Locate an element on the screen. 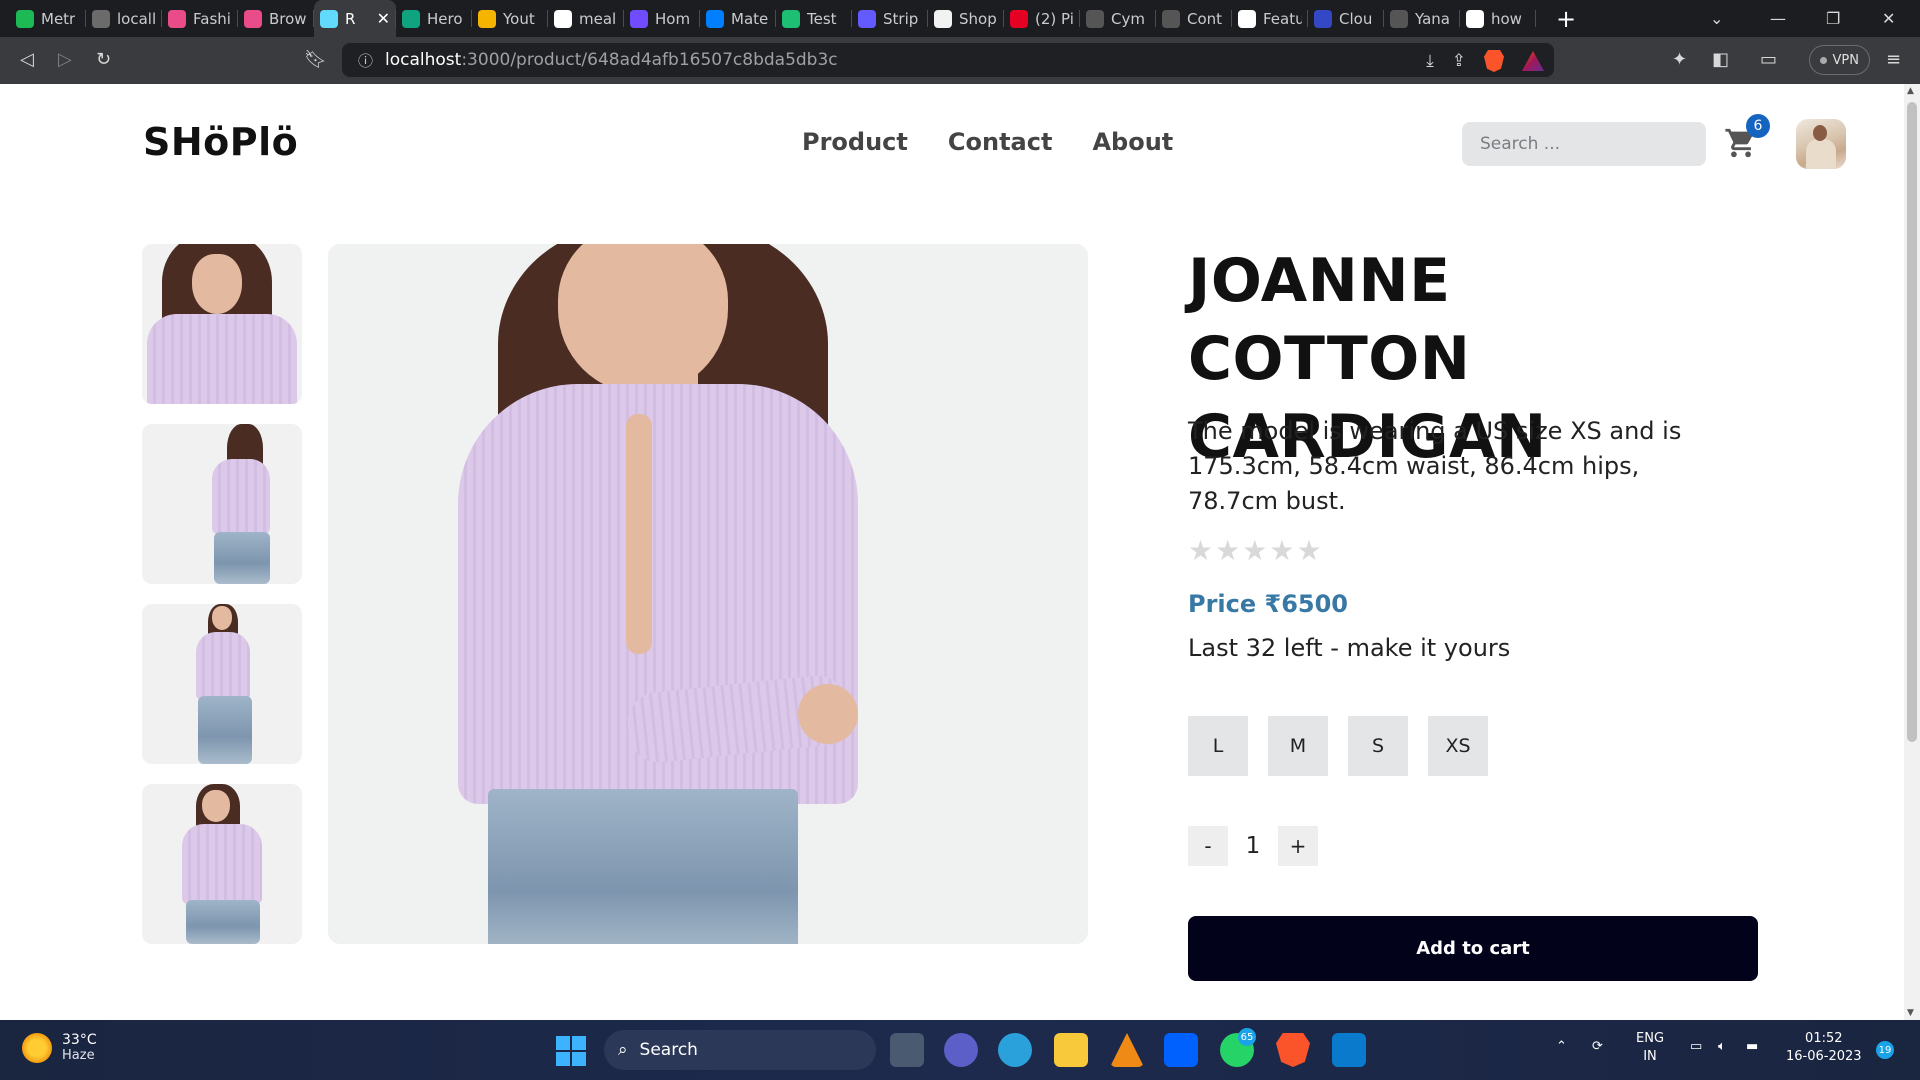  browser-tab: Cont is located at coordinates (1194, 18).